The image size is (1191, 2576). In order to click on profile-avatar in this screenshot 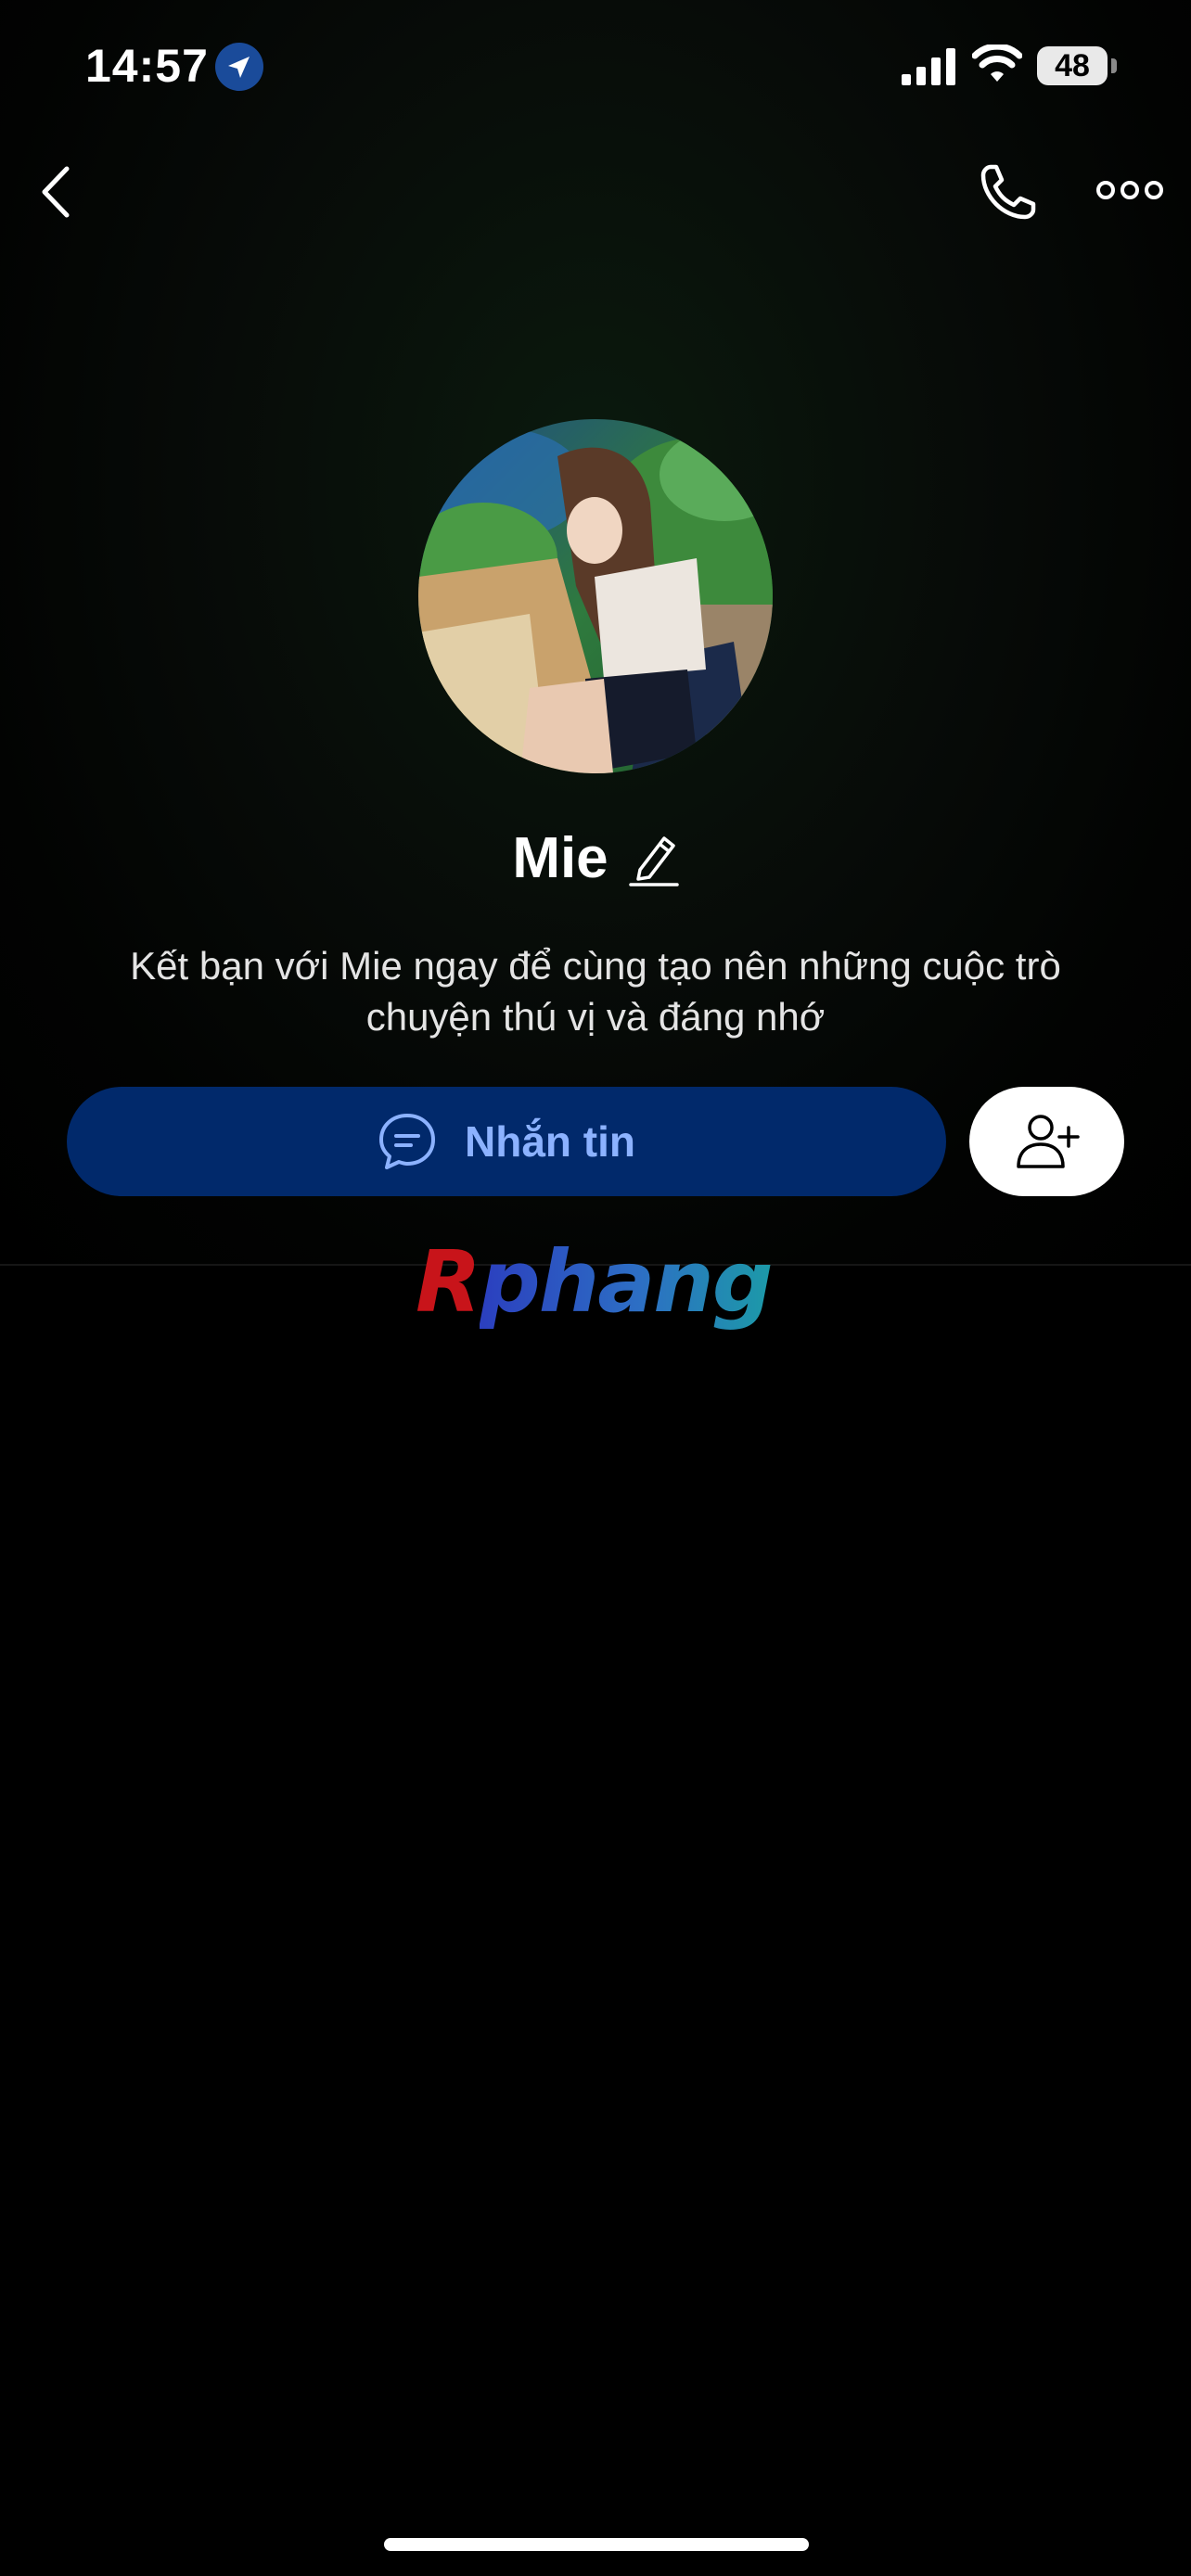, I will do `click(595, 596)`.